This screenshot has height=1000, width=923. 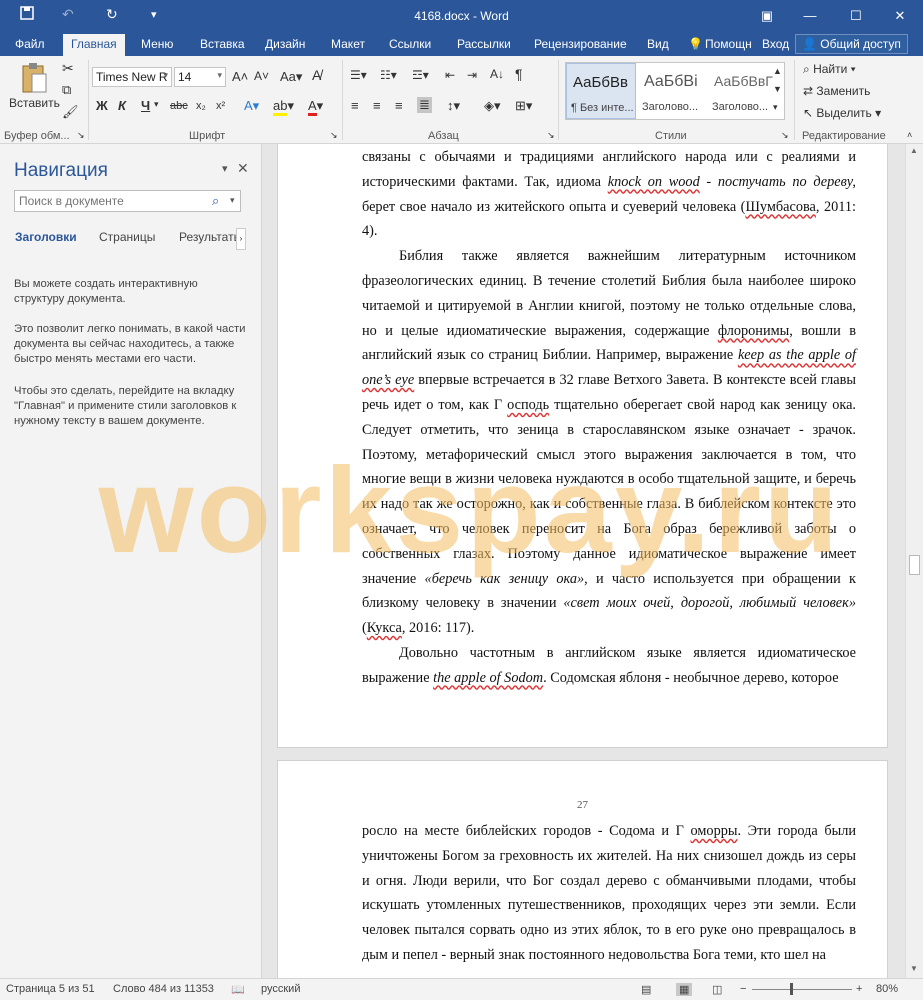 I want to click on styles-scroll-down-icon: ▼, so click(x=777, y=89).